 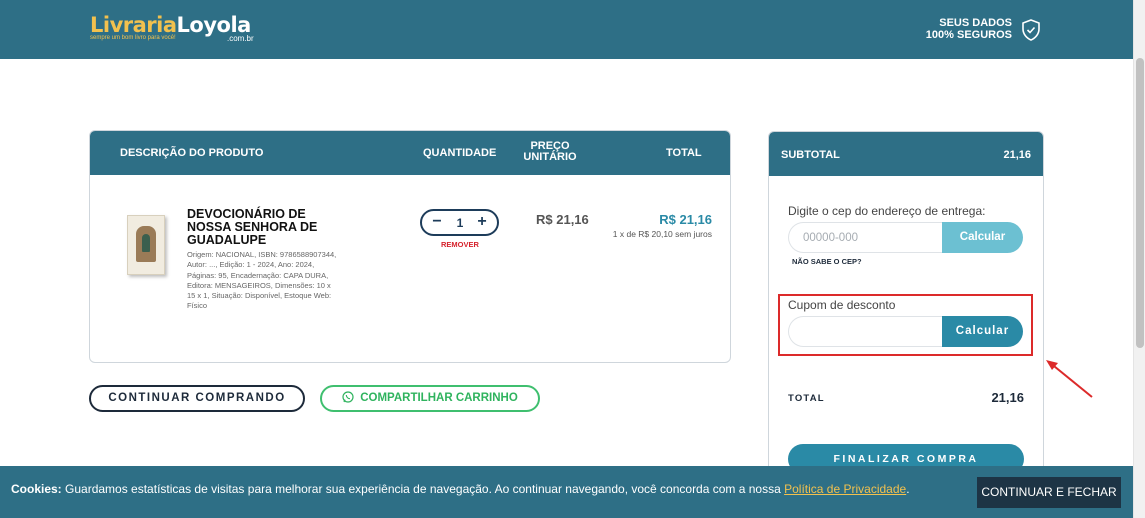 I want to click on secure-line-2: 100% SEGUROS, so click(x=968, y=35).